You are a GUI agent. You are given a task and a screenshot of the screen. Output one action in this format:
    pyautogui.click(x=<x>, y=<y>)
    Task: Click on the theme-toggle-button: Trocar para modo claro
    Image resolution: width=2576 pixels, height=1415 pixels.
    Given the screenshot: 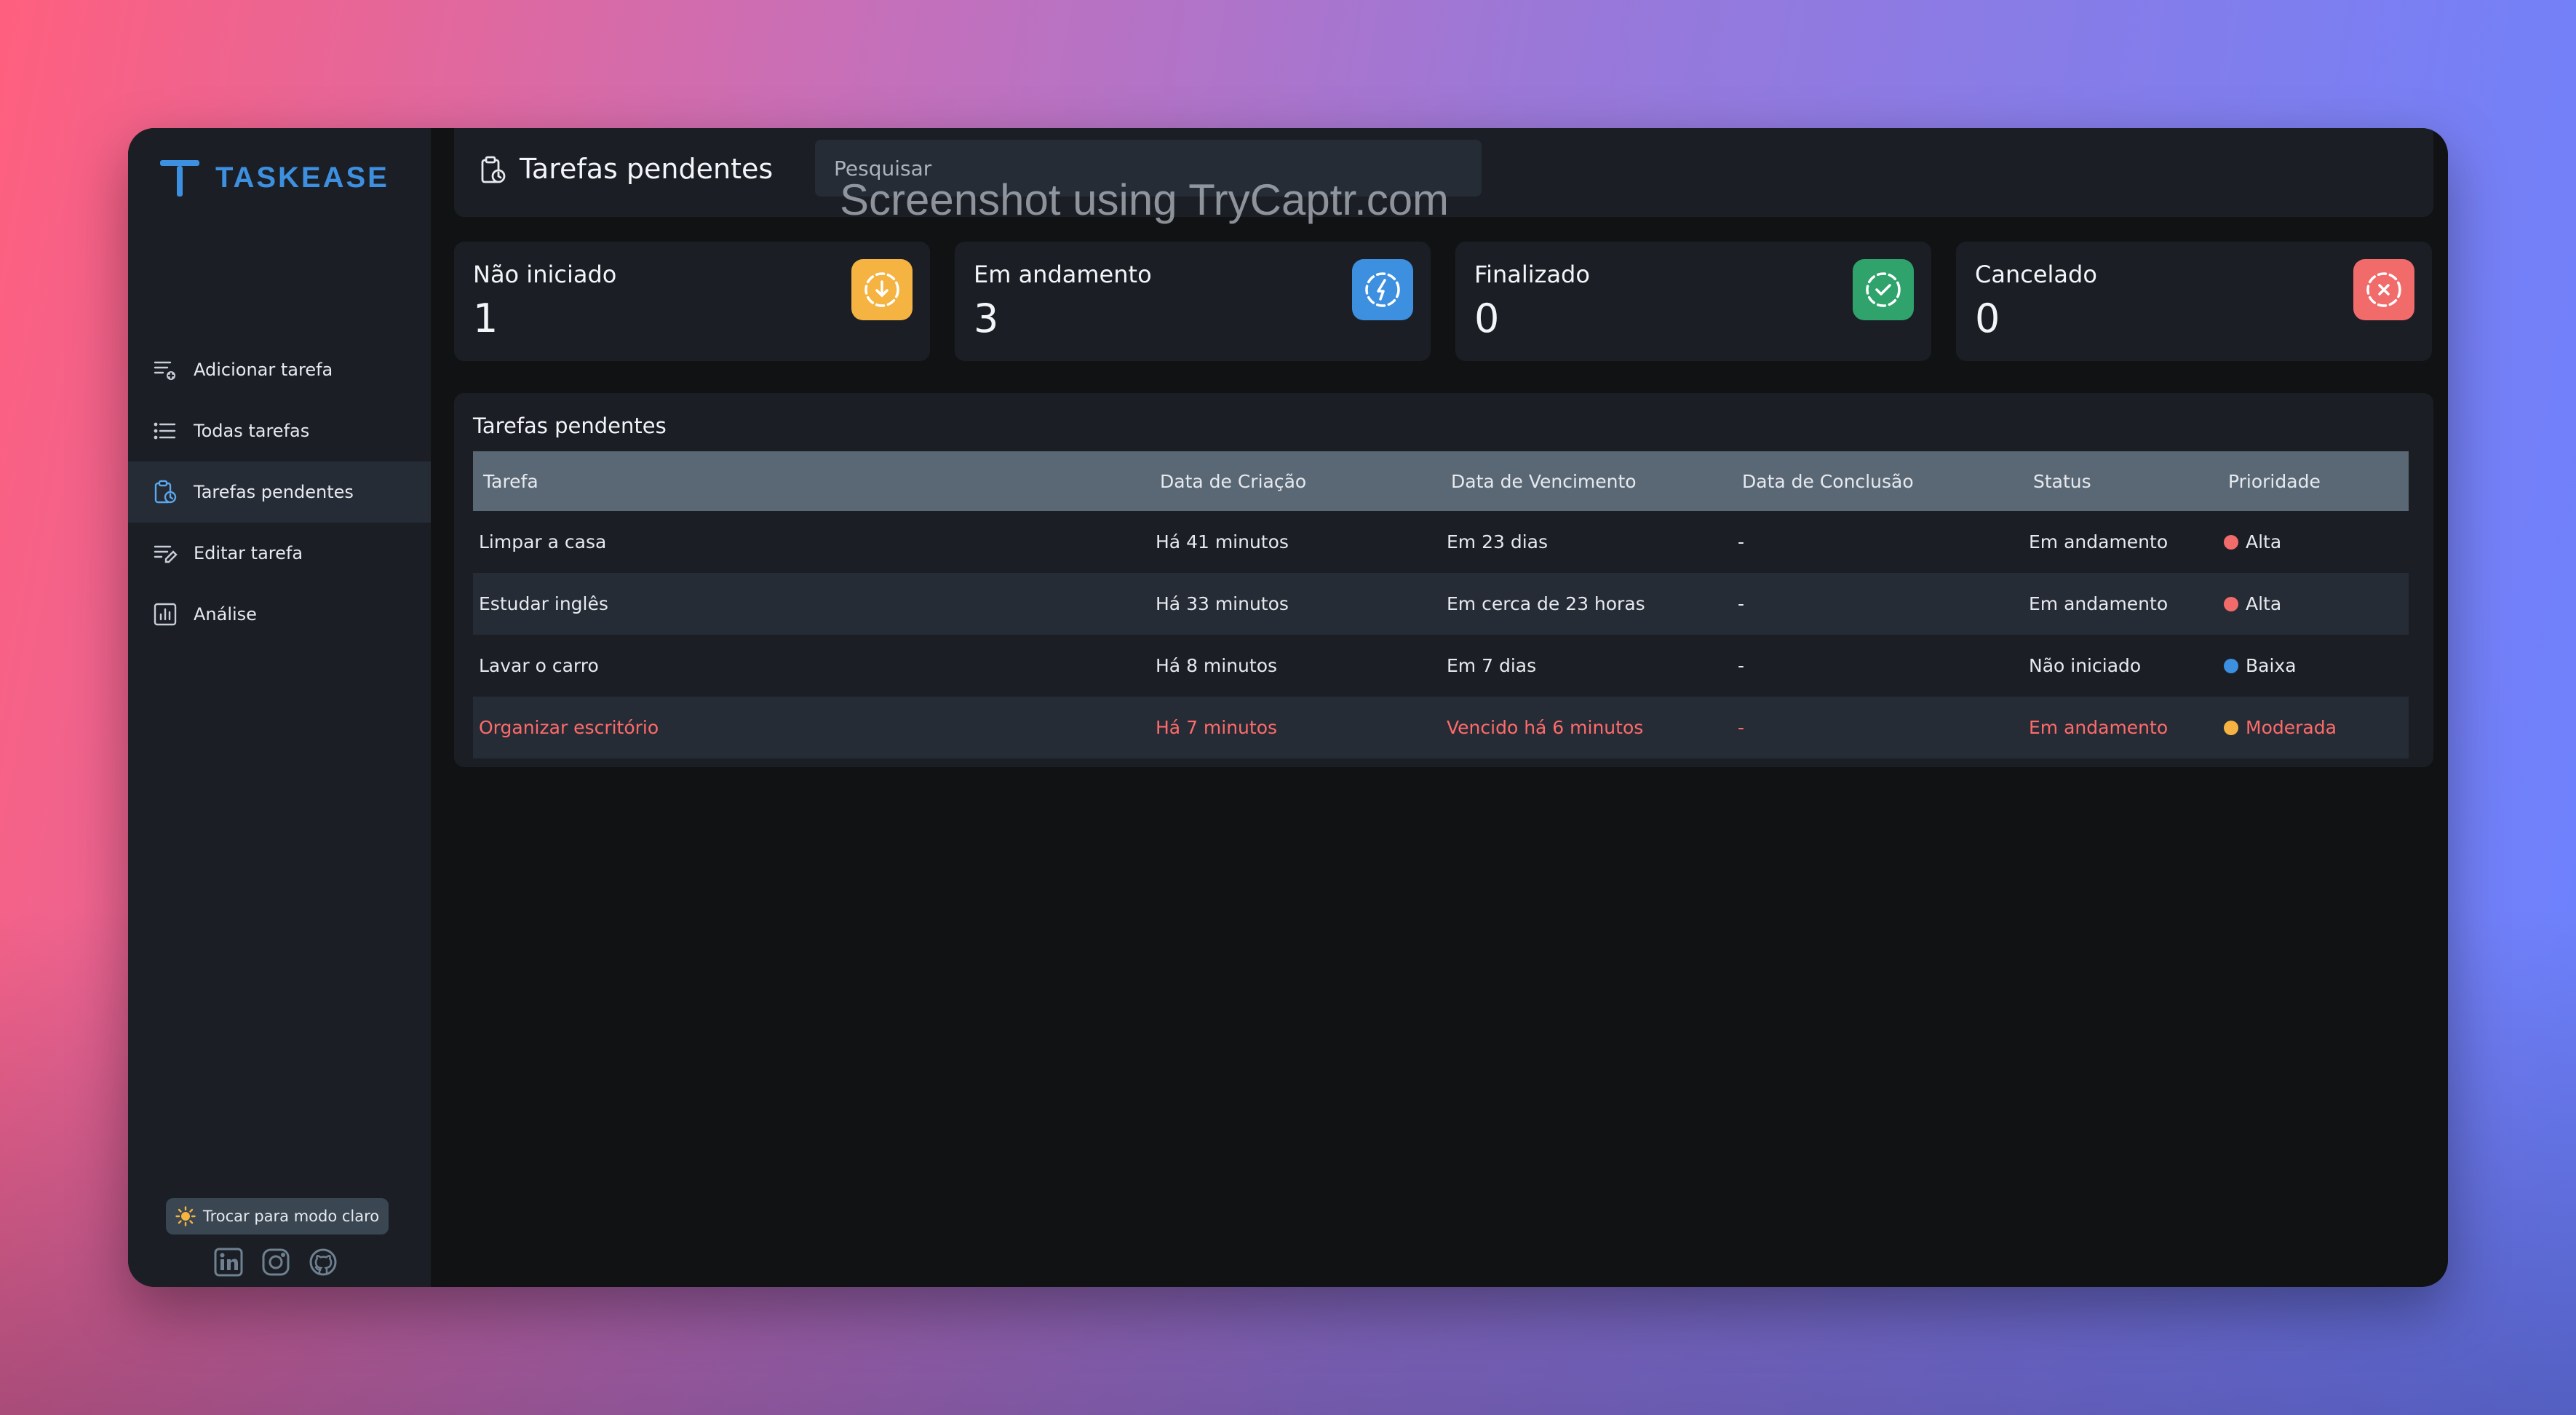 What is the action you would take?
    pyautogui.click(x=277, y=1216)
    